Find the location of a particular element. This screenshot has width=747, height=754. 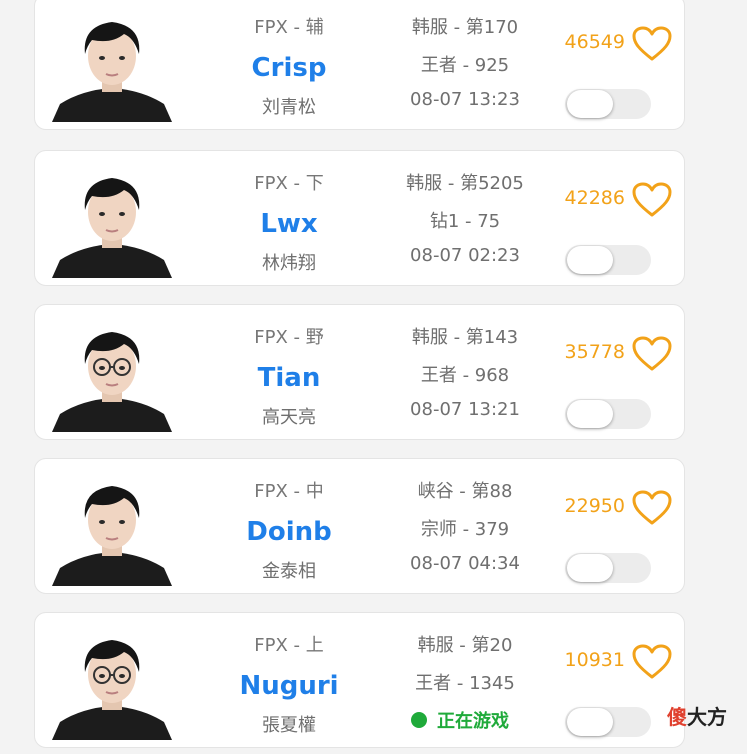

likes-count: 22950 is located at coordinates (594, 506).